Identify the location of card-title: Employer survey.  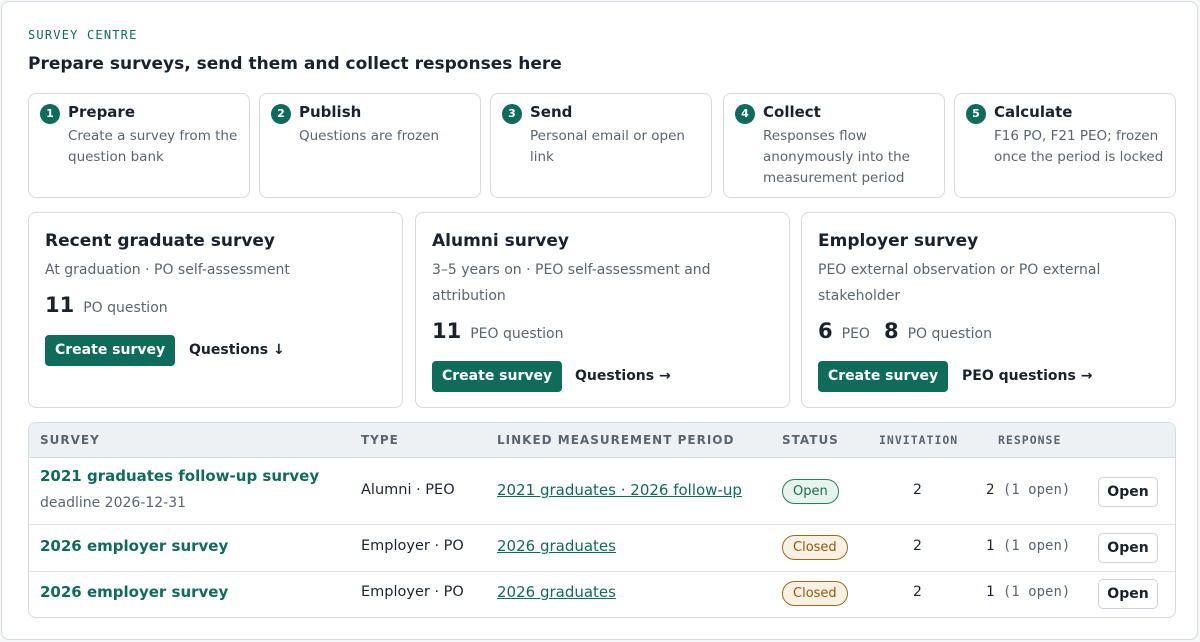
(898, 241).